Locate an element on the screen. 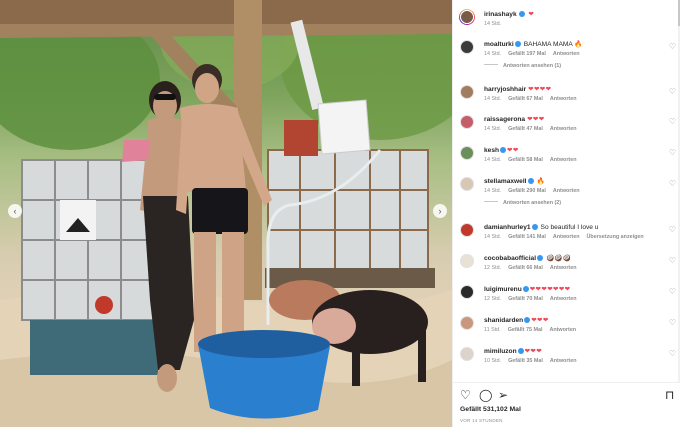 The height and width of the screenshot is (427, 680). comment-text: ❤❤ is located at coordinates (513, 150).